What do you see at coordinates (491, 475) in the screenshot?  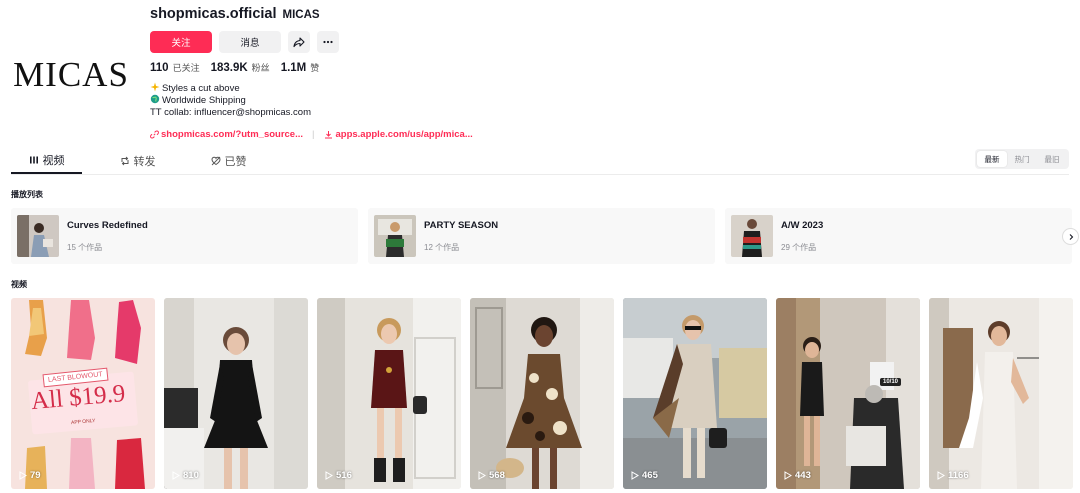 I see `view-count: 568` at bounding box center [491, 475].